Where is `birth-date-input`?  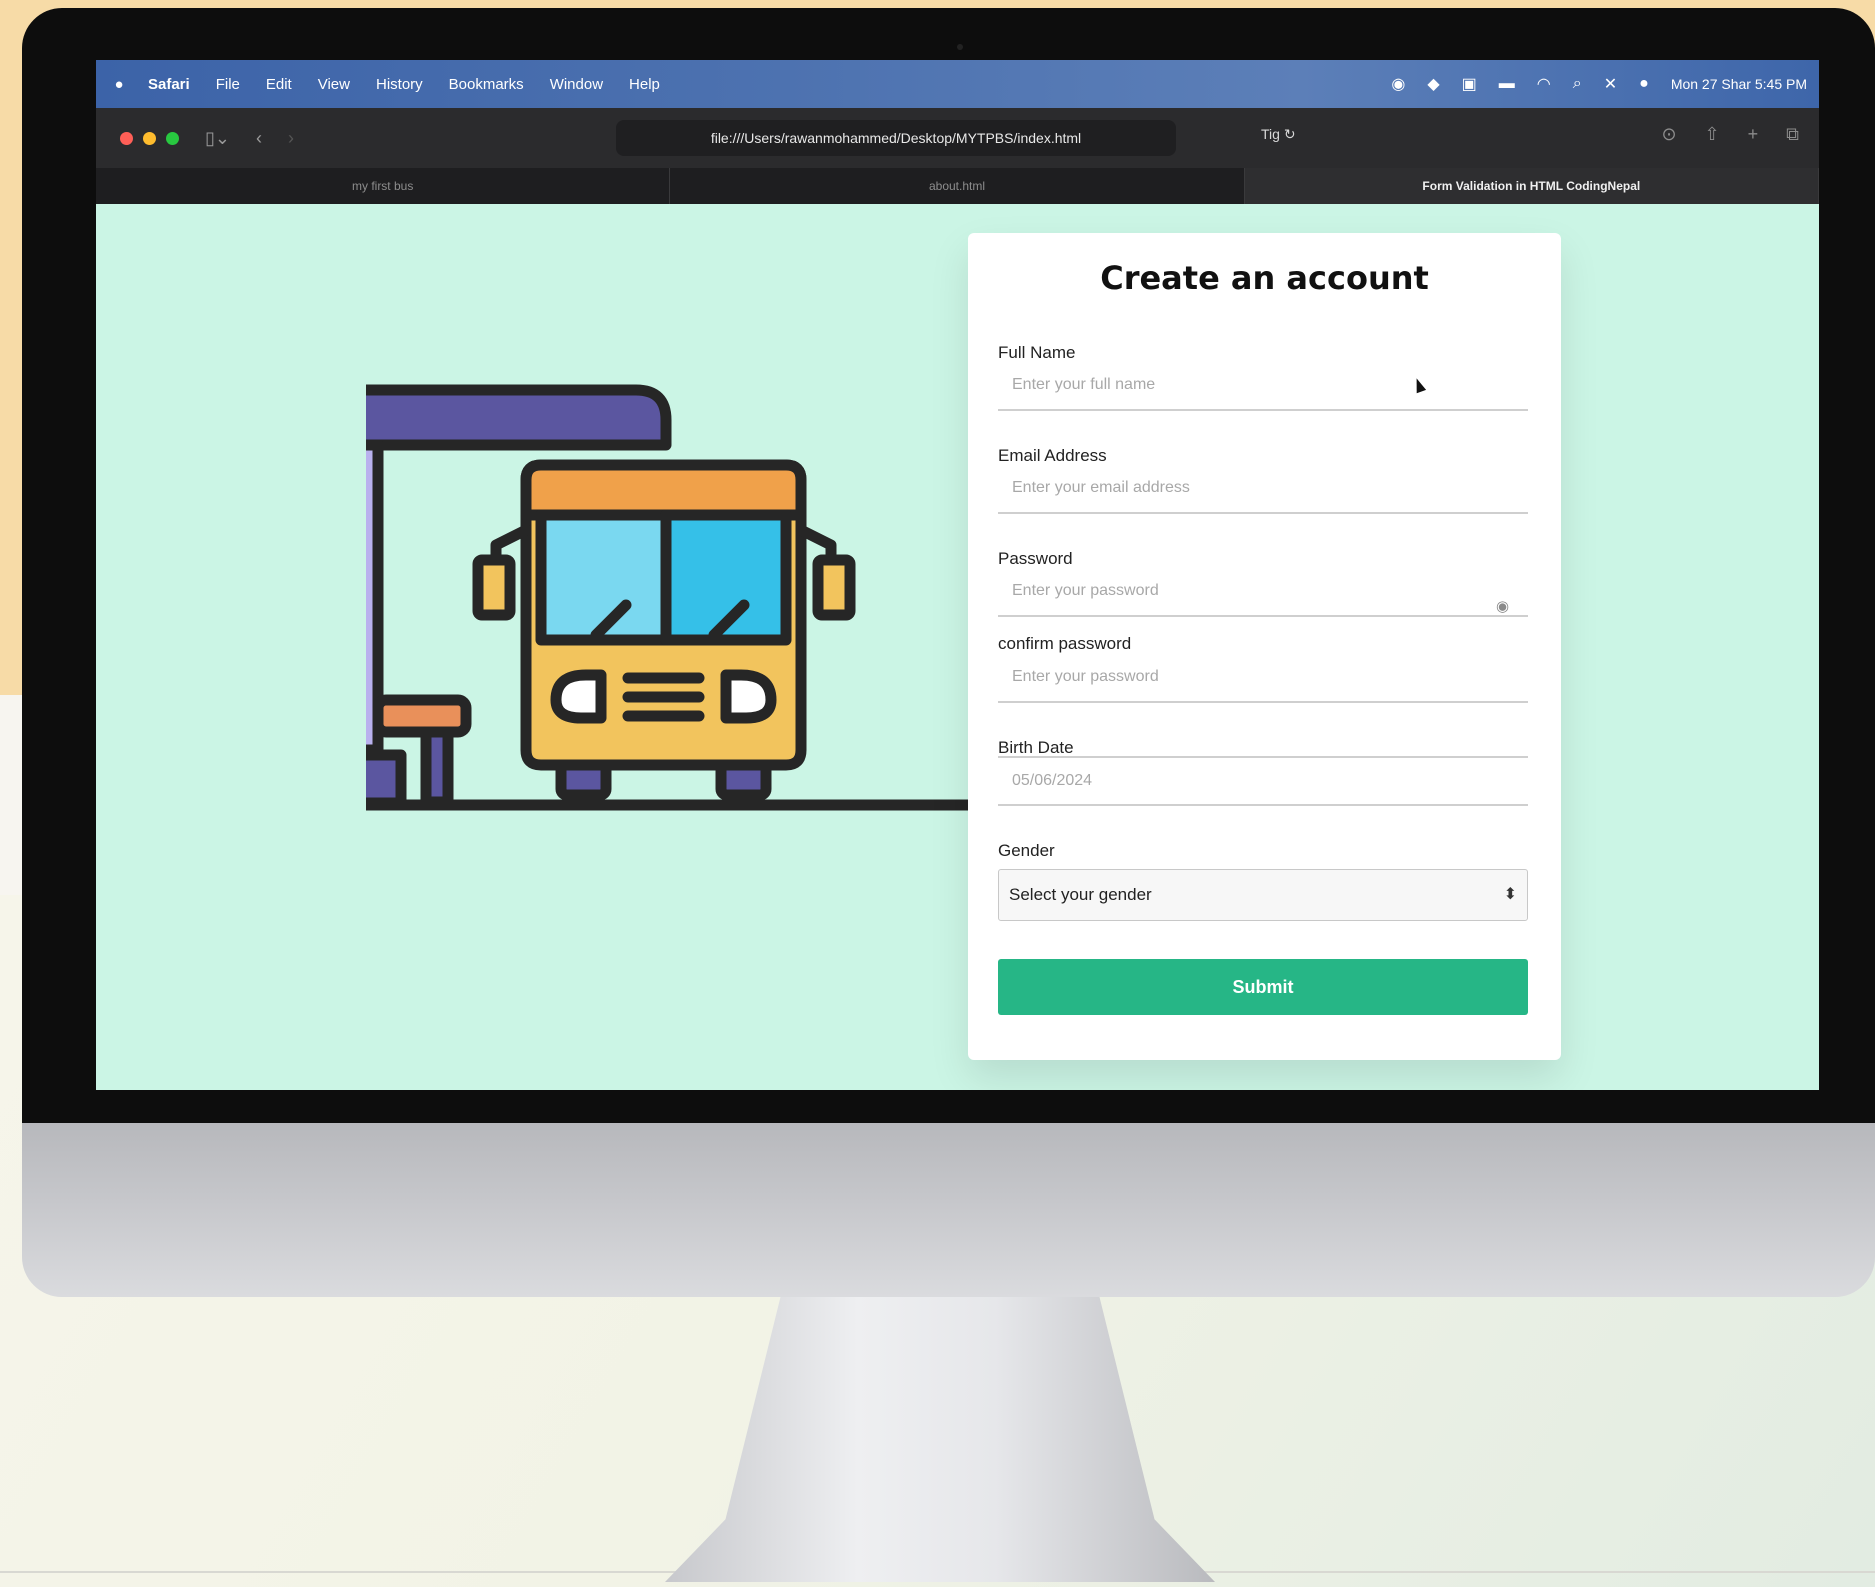 birth-date-input is located at coordinates (1263, 781).